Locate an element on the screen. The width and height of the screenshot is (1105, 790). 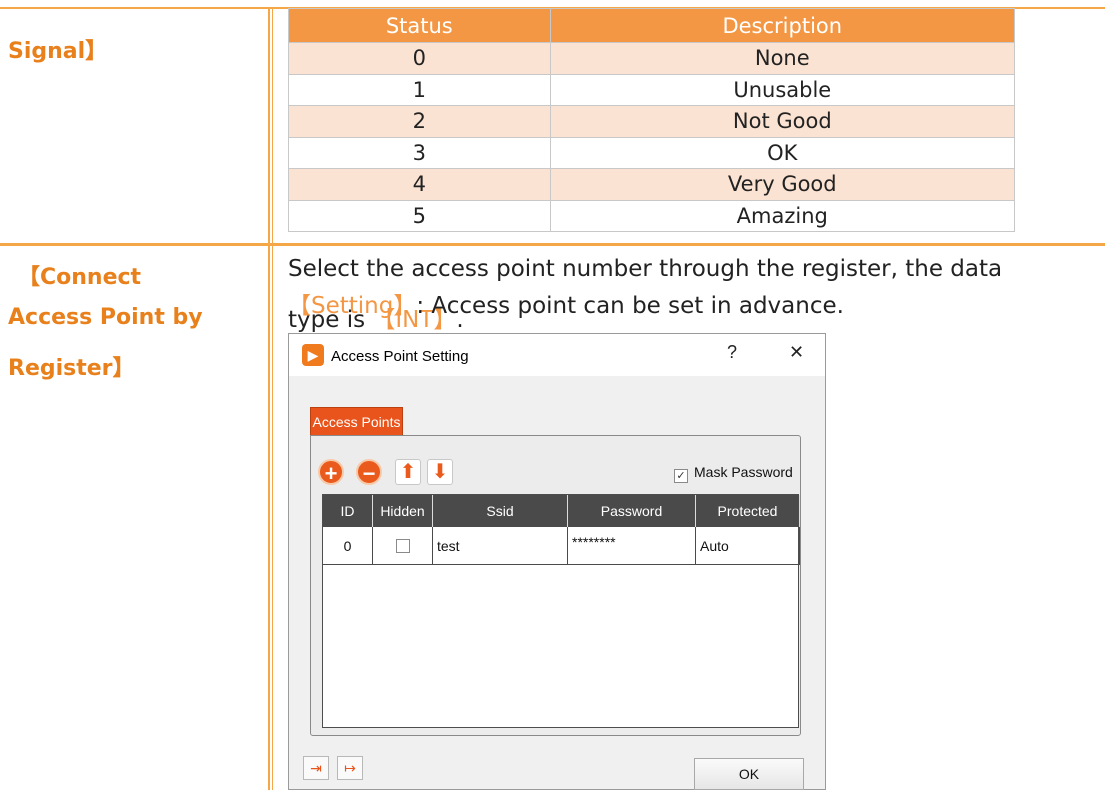
col-id: ID is located at coordinates (348, 511).